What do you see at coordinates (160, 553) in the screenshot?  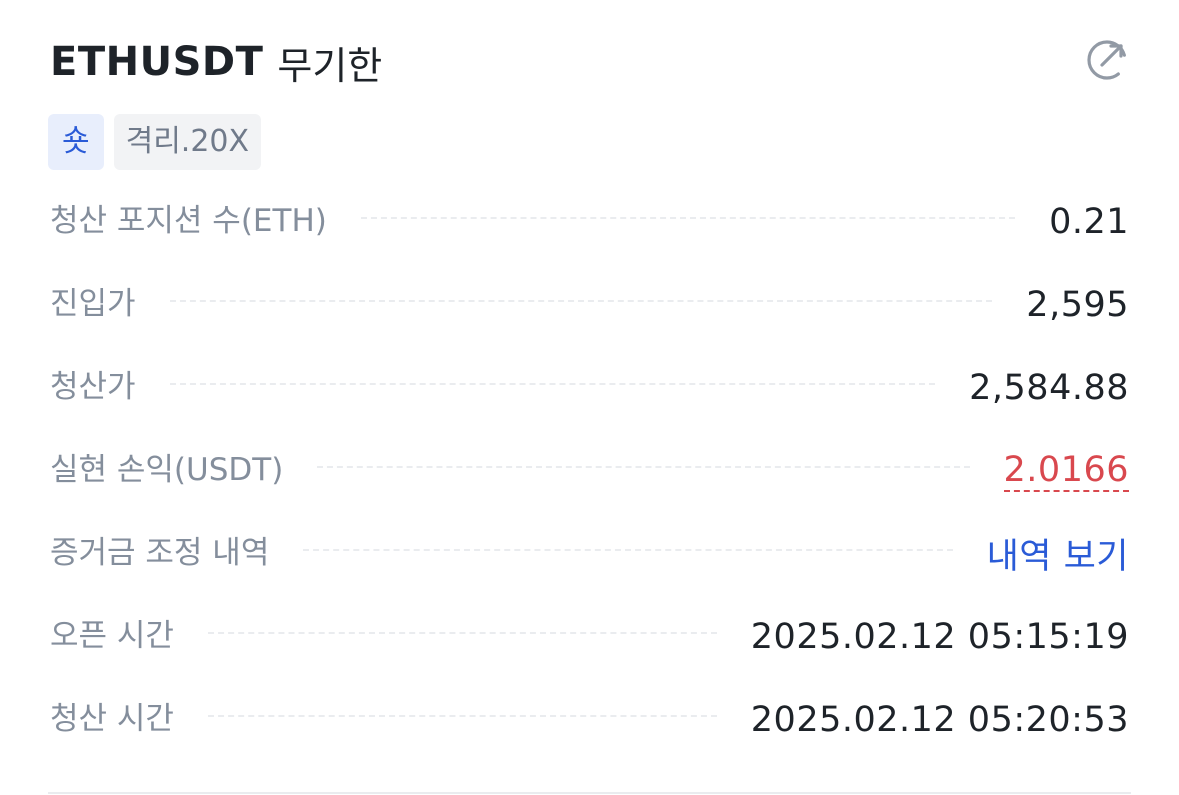 I see `margin-adjustment-label: 증거금 조정 내역` at bounding box center [160, 553].